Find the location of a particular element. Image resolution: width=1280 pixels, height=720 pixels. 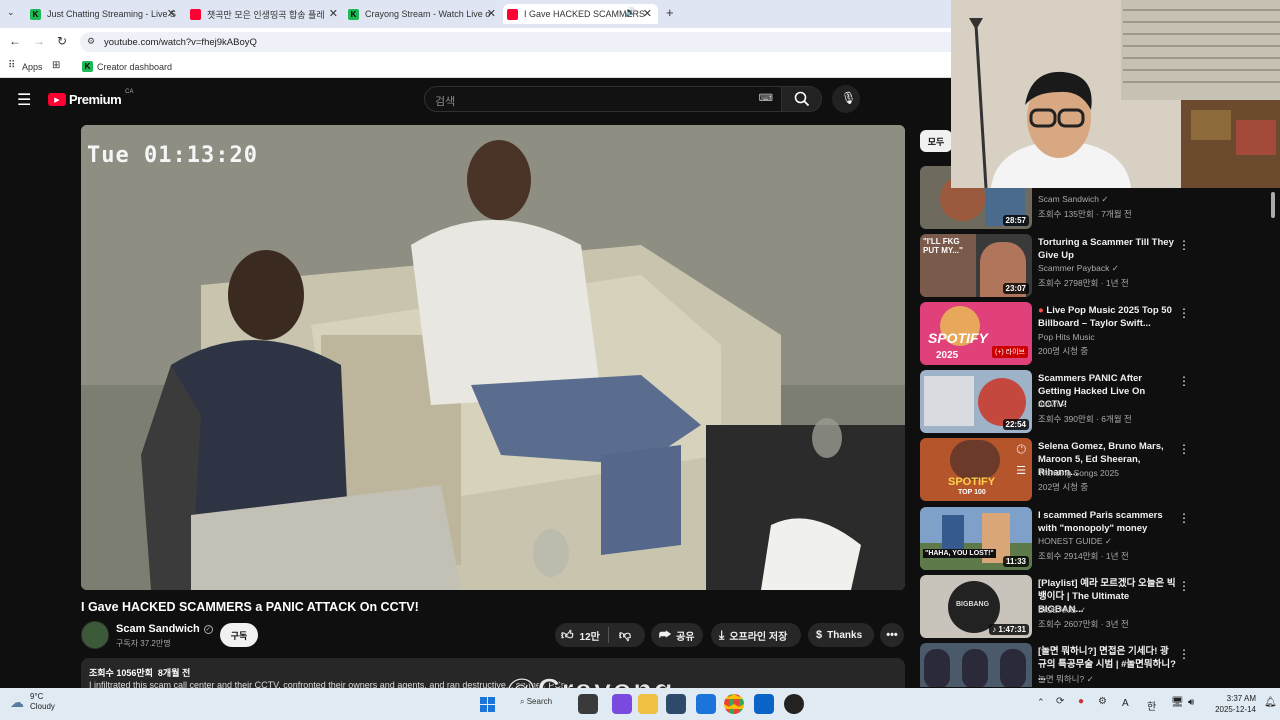

channel-name: Scammer Payback ✓ is located at coordinates (1078, 268).